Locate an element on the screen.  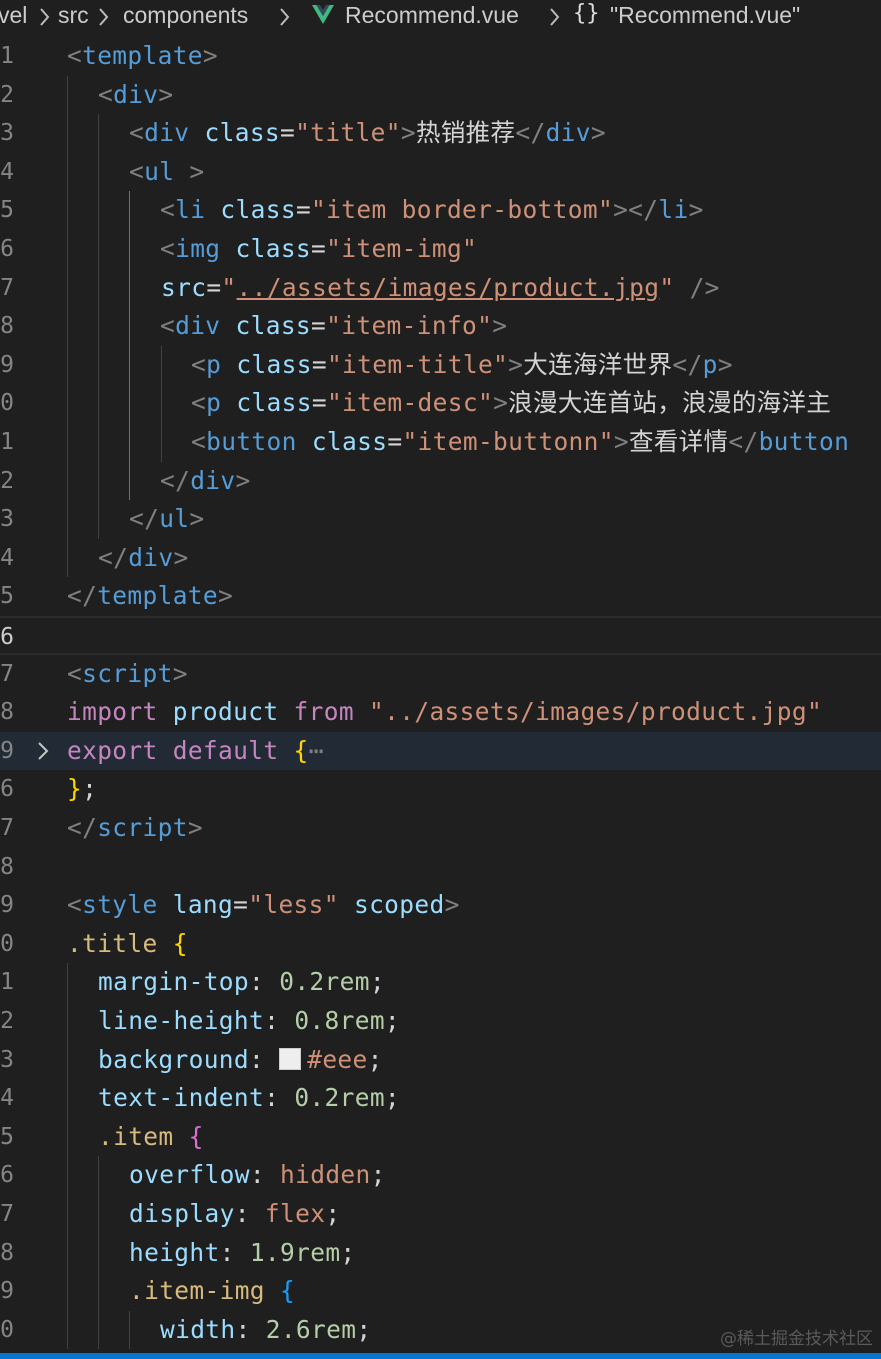
code-line: 7 src="../assets/images/product.jpg" /> is located at coordinates (440, 288).